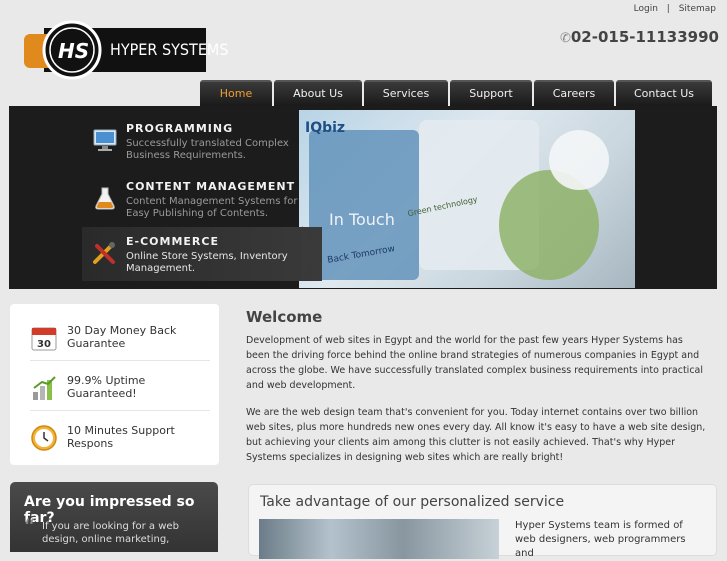 The height and width of the screenshot is (561, 727). What do you see at coordinates (122, 337) in the screenshot?
I see `feature-text: 30 Day Money Back Guarantee` at bounding box center [122, 337].